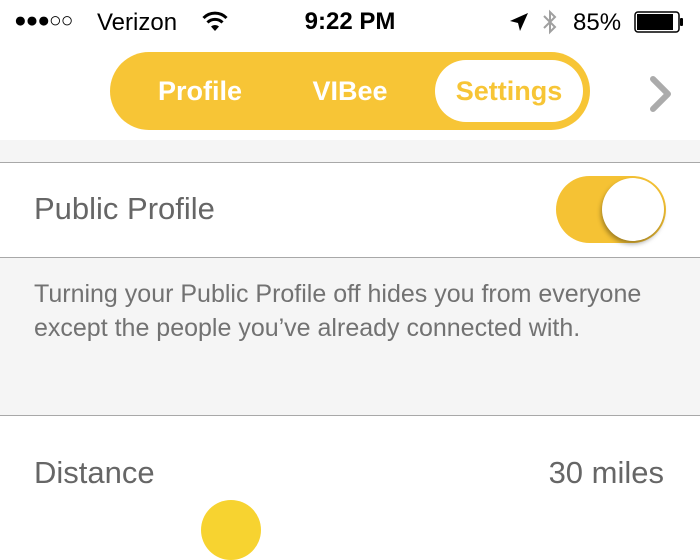 This screenshot has height=560, width=700. Describe the element at coordinates (550, 22) in the screenshot. I see `bluetooth-icon` at that location.